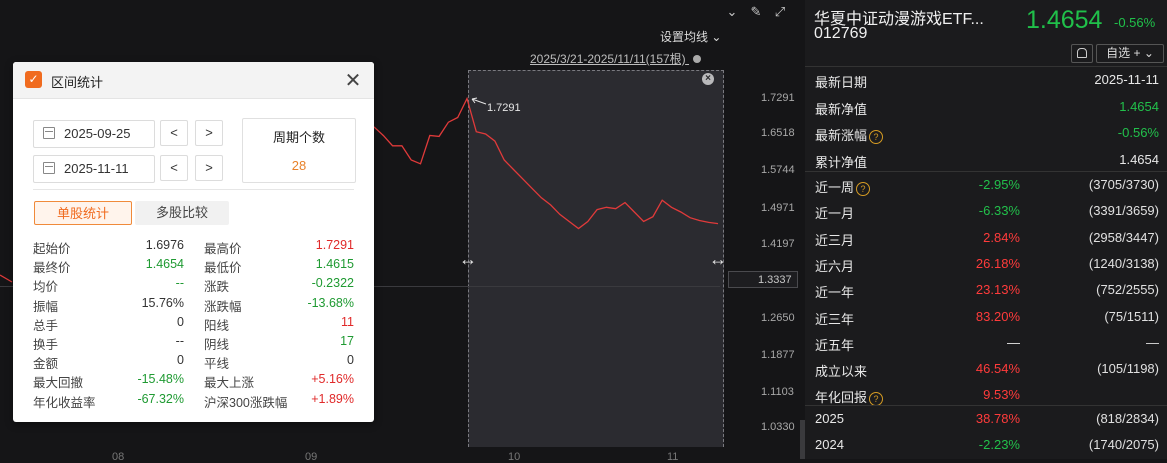 The image size is (1167, 463). What do you see at coordinates (778, 133) in the screenshot?
I see `y-axis-tick: 1.6518` at bounding box center [778, 133].